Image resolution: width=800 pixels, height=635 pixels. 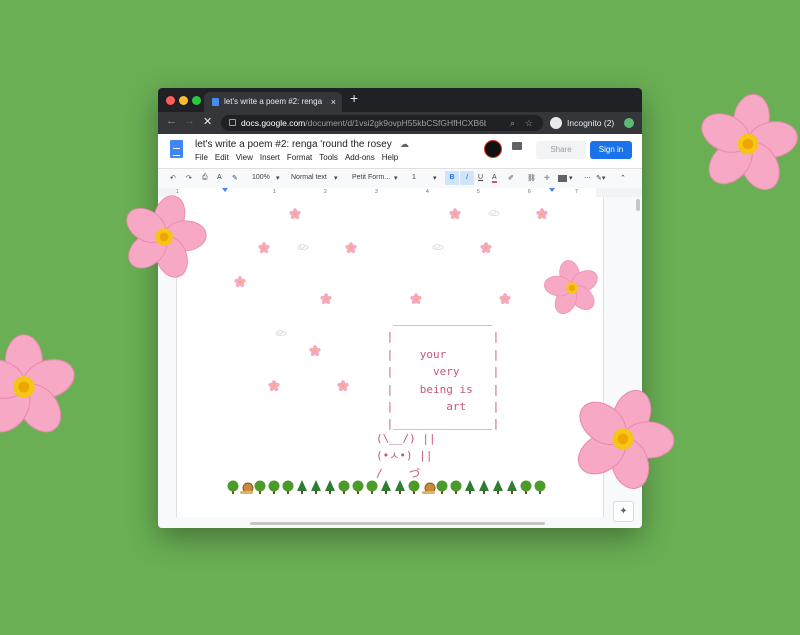 What do you see at coordinates (571, 178) in the screenshot?
I see `image-dropdown-icon: ▾` at bounding box center [571, 178].